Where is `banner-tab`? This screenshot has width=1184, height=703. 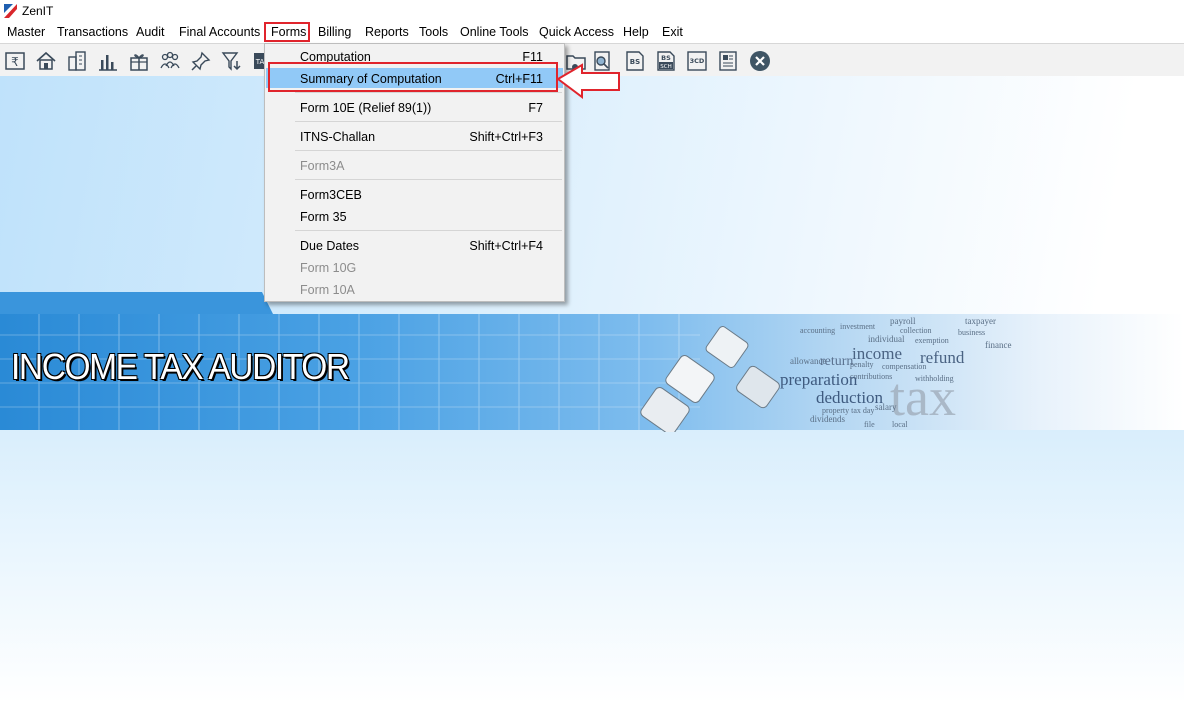
banner-tab is located at coordinates (137, 304).